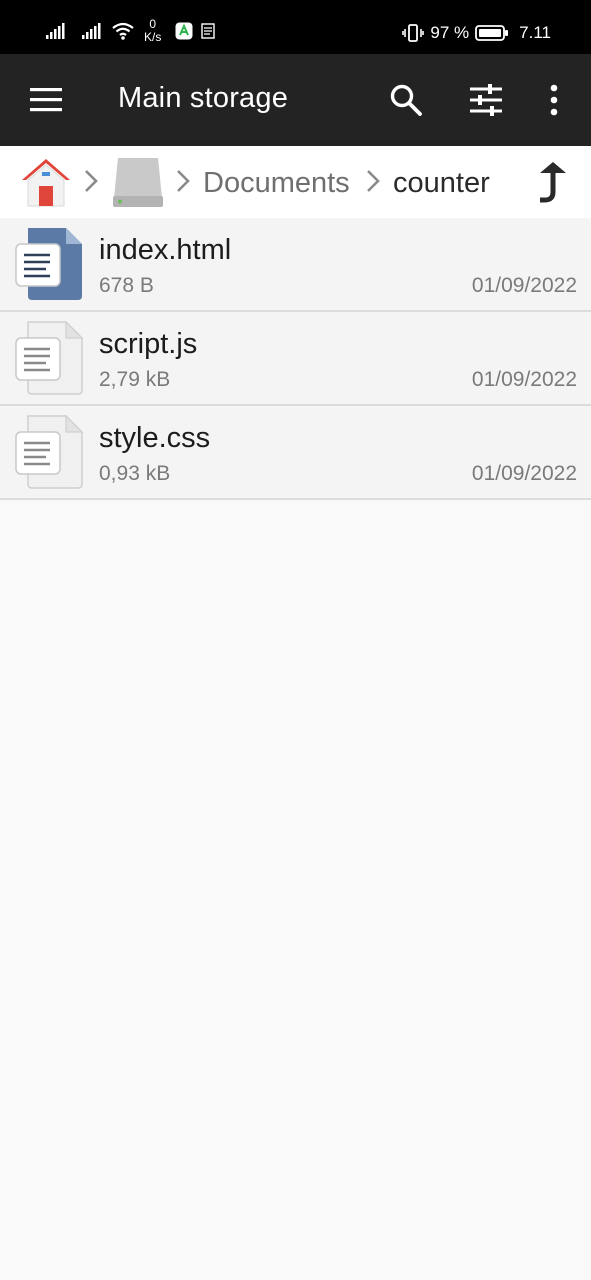 Image resolution: width=591 pixels, height=1280 pixels. I want to click on status-right: 97 % 7.11, so click(476, 33).